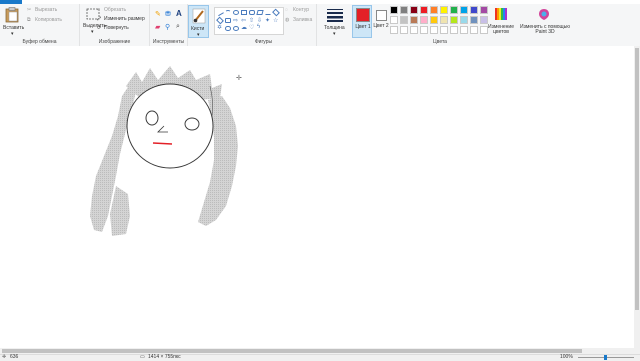 This screenshot has height=361, width=640. I want to click on edit-colors-label: Изменение цветов, so click(501, 29).